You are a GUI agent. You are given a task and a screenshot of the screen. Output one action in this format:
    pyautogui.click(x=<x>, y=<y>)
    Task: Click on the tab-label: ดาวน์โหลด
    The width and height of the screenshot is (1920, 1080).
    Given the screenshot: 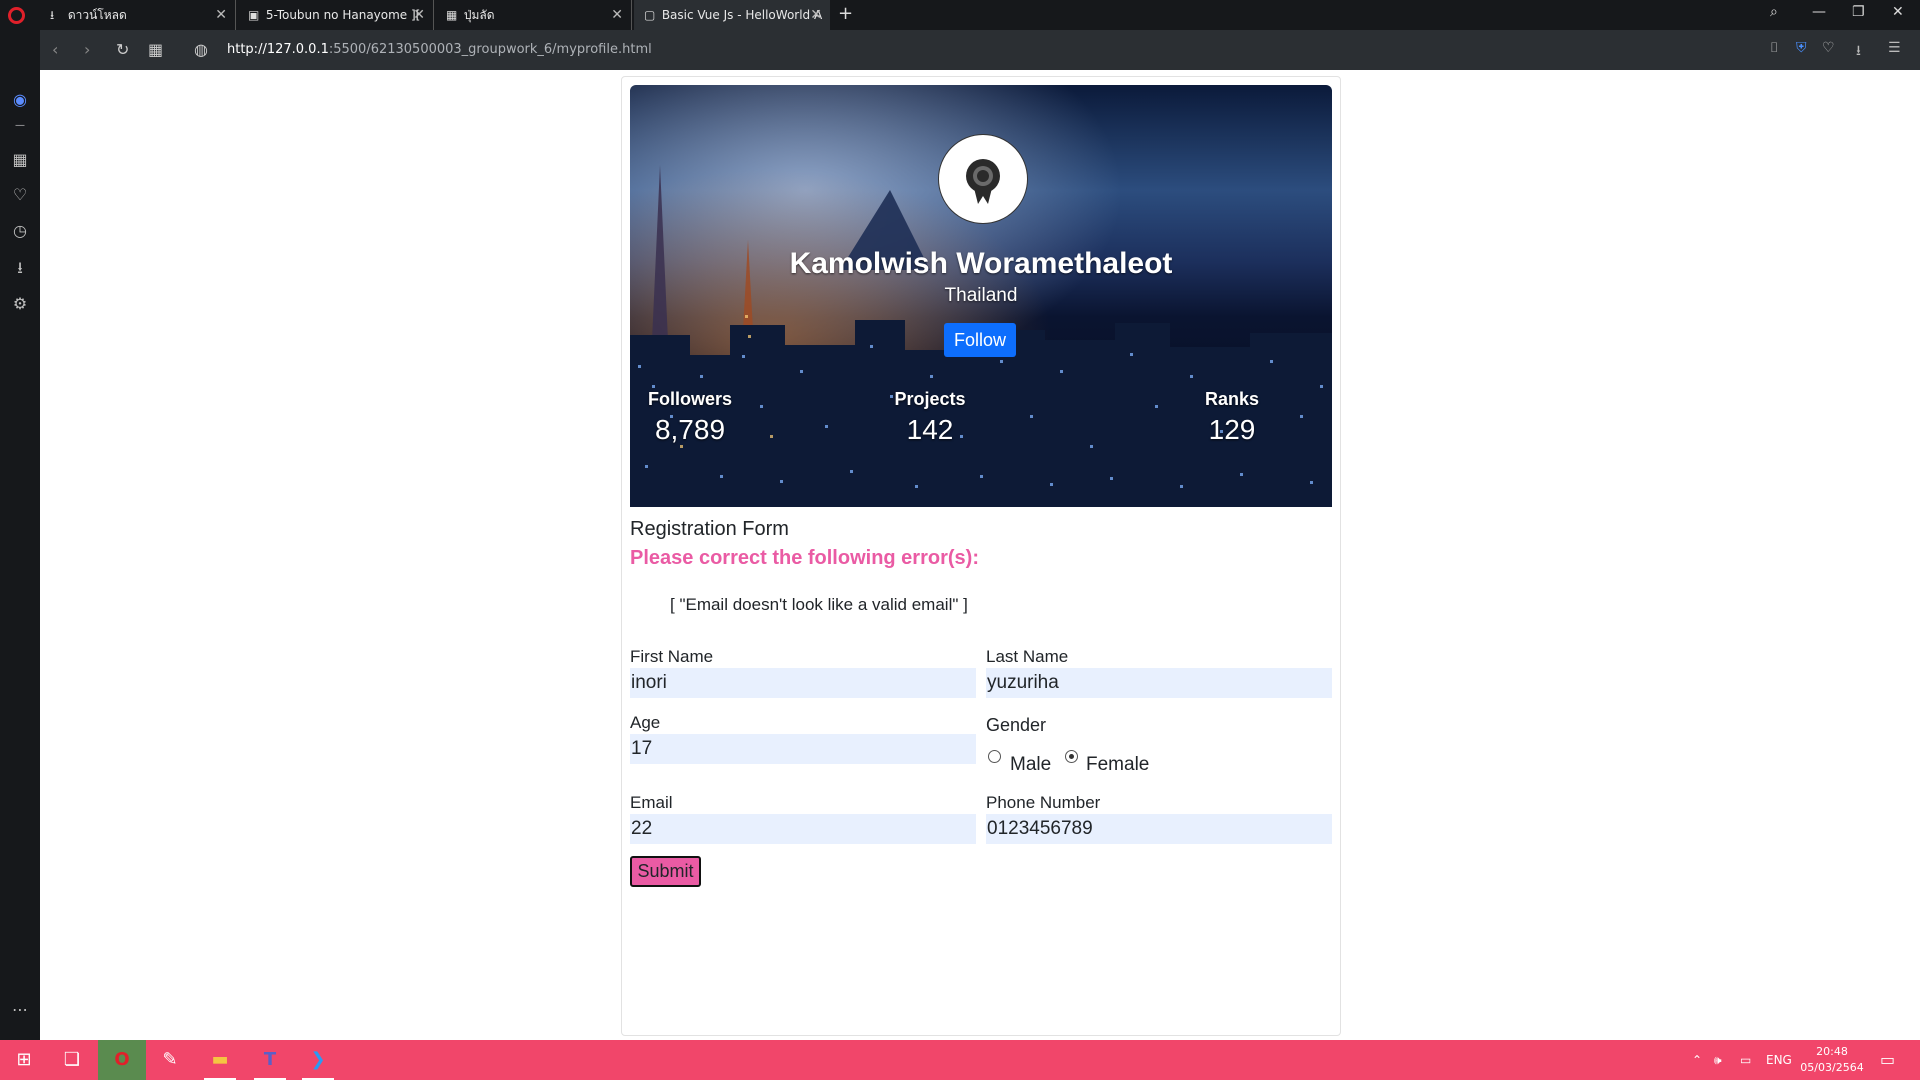 What is the action you would take?
    pyautogui.click(x=97, y=15)
    